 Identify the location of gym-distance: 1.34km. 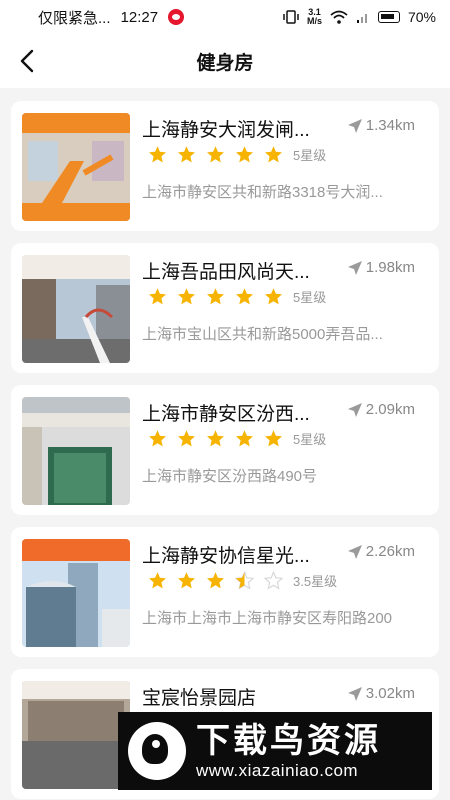
(381, 125).